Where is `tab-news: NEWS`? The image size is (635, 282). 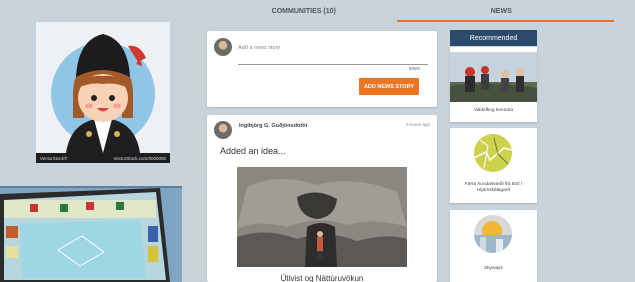
tab-news: NEWS is located at coordinates (505, 11).